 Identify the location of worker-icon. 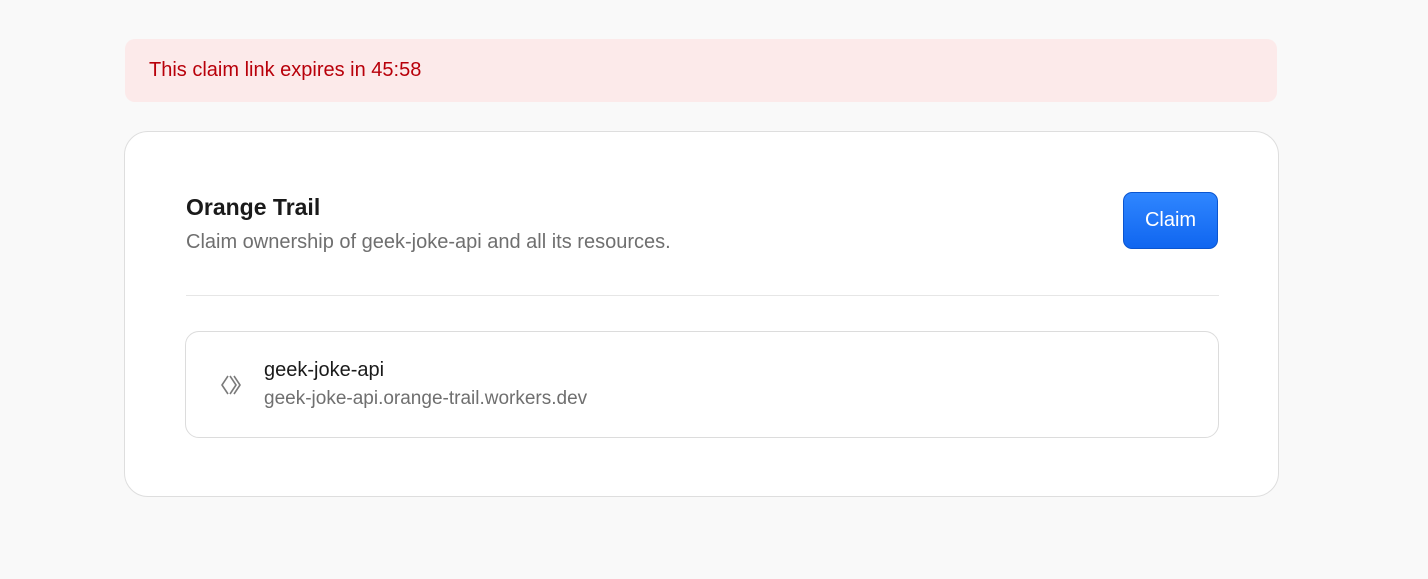
(232, 385).